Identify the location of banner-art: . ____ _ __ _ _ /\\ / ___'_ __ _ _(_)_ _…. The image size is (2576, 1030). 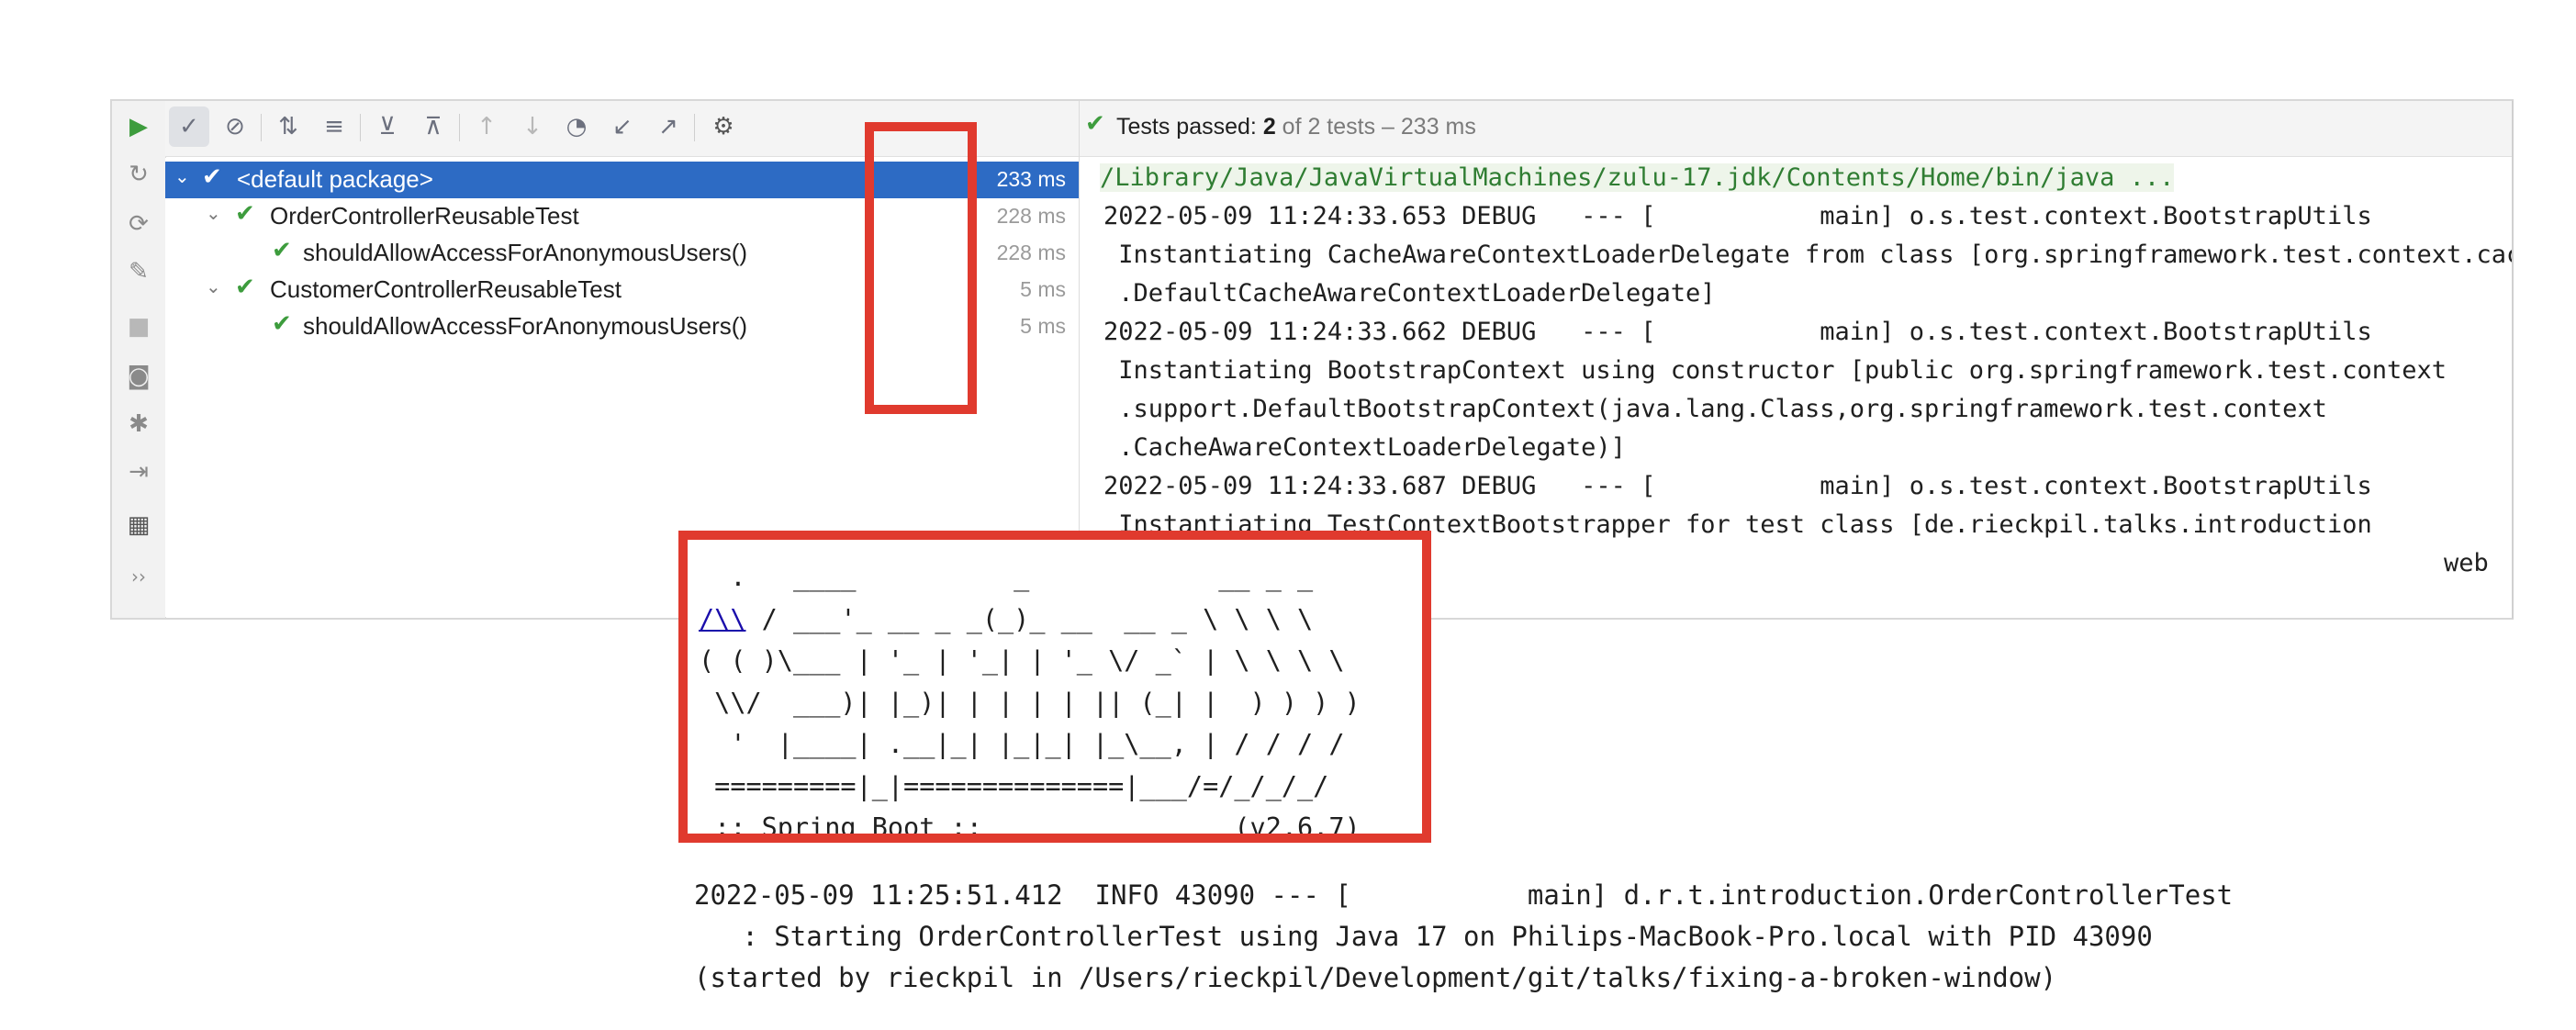
(1030, 699).